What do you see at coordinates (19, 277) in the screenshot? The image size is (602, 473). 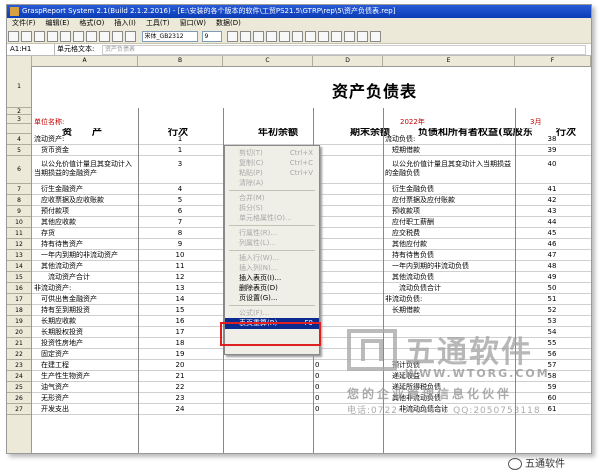 I see `row-header-cell: 15` at bounding box center [19, 277].